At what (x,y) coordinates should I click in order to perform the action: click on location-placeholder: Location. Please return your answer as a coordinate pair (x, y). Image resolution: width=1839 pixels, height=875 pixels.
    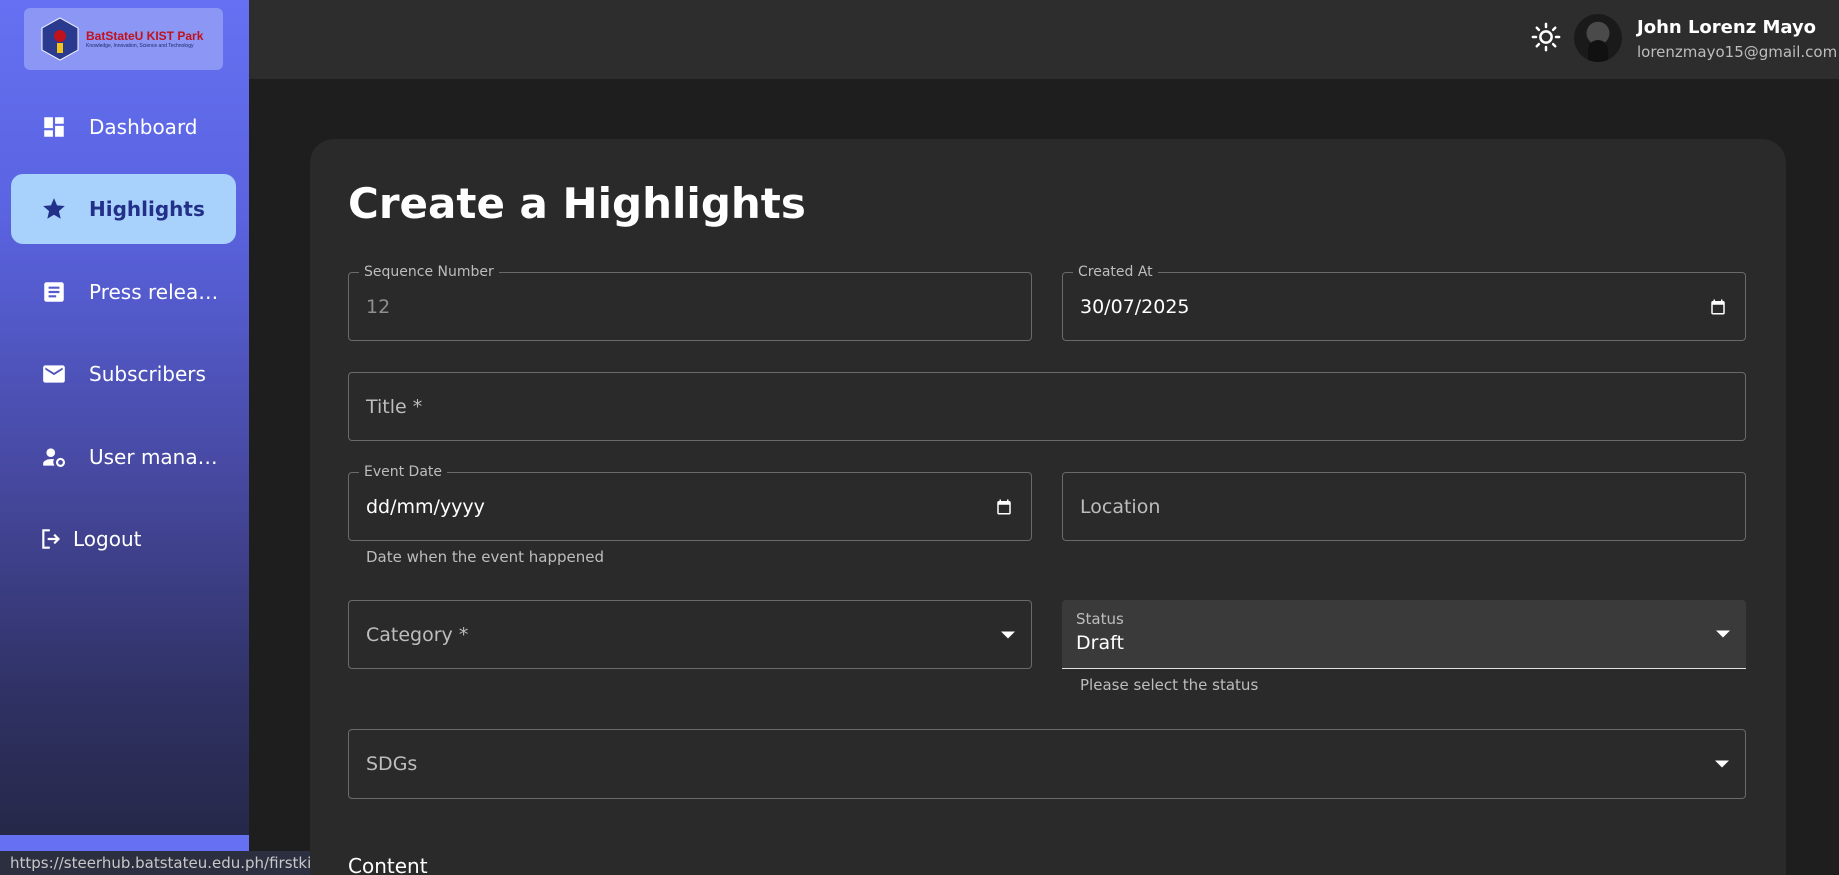
    Looking at the image, I should click on (1120, 506).